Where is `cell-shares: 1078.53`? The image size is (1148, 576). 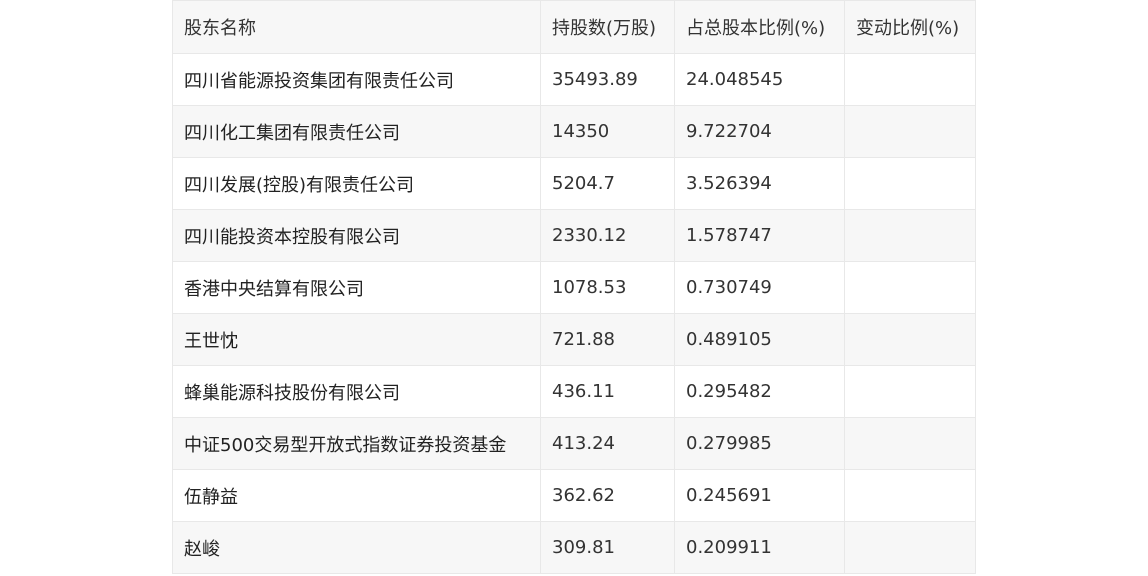
cell-shares: 1078.53 is located at coordinates (607, 287).